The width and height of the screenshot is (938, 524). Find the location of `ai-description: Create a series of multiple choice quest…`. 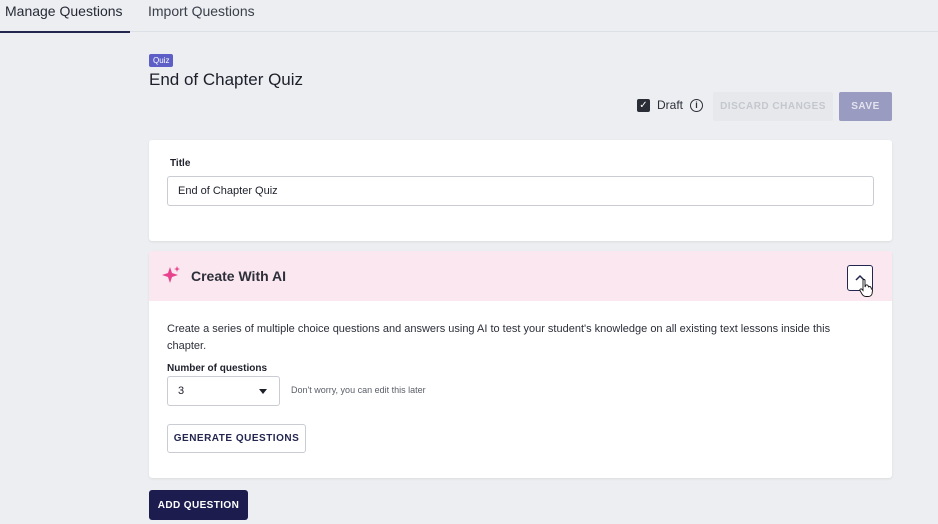

ai-description: Create a series of multiple choice quest… is located at coordinates (499, 337).